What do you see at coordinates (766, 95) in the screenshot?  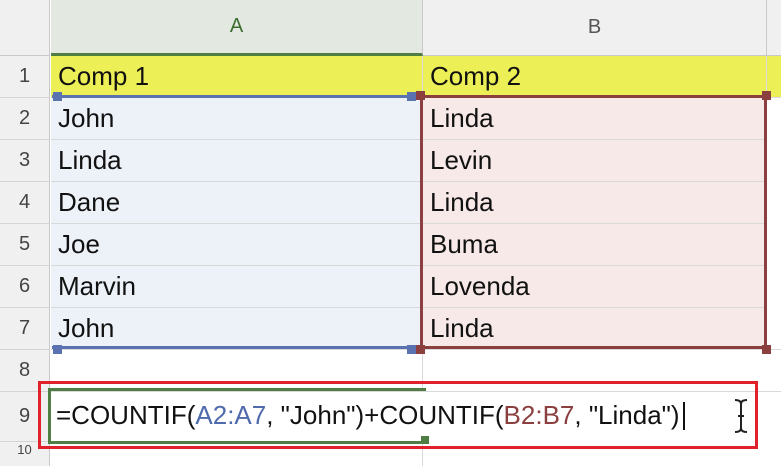 I see `range-red-handle-tr` at bounding box center [766, 95].